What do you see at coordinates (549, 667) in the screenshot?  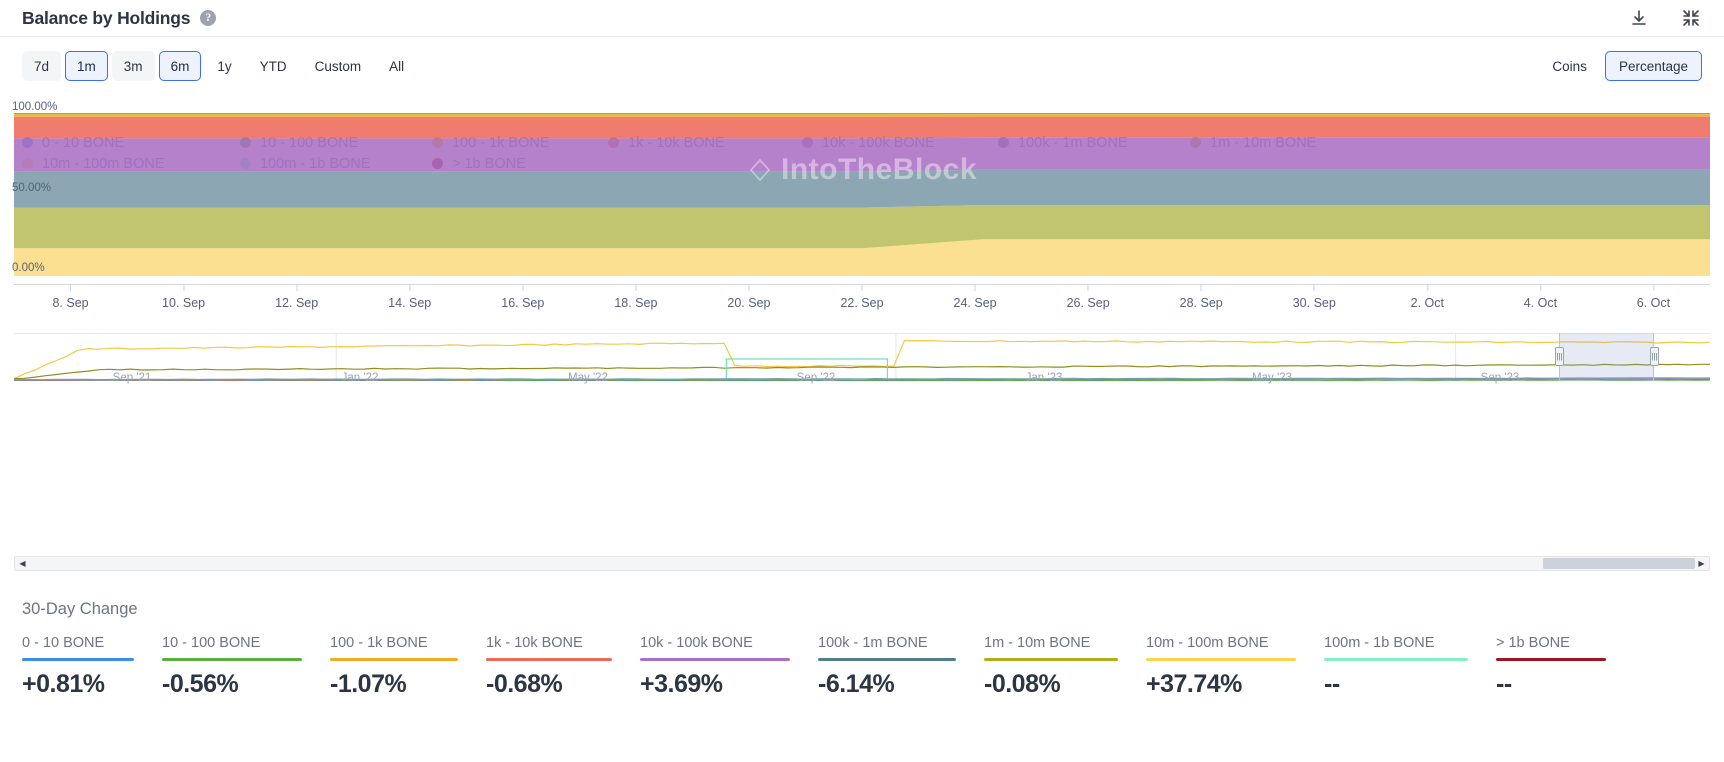 I see `stat-cell-3: 1k - 10k BONE -0.68%` at bounding box center [549, 667].